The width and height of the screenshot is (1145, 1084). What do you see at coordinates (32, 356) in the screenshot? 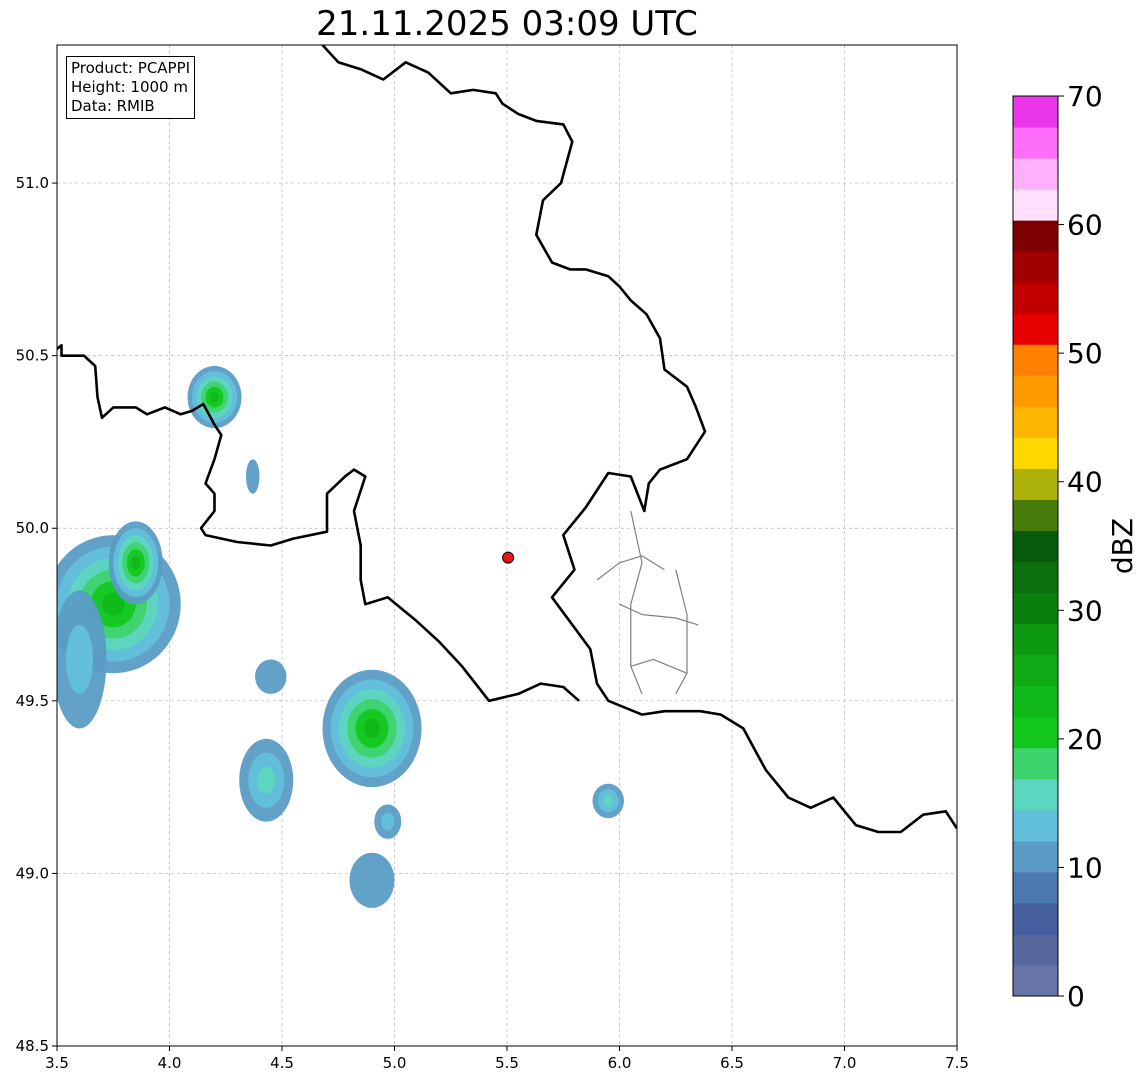
I see `lat-tick-label: 50.5` at bounding box center [32, 356].